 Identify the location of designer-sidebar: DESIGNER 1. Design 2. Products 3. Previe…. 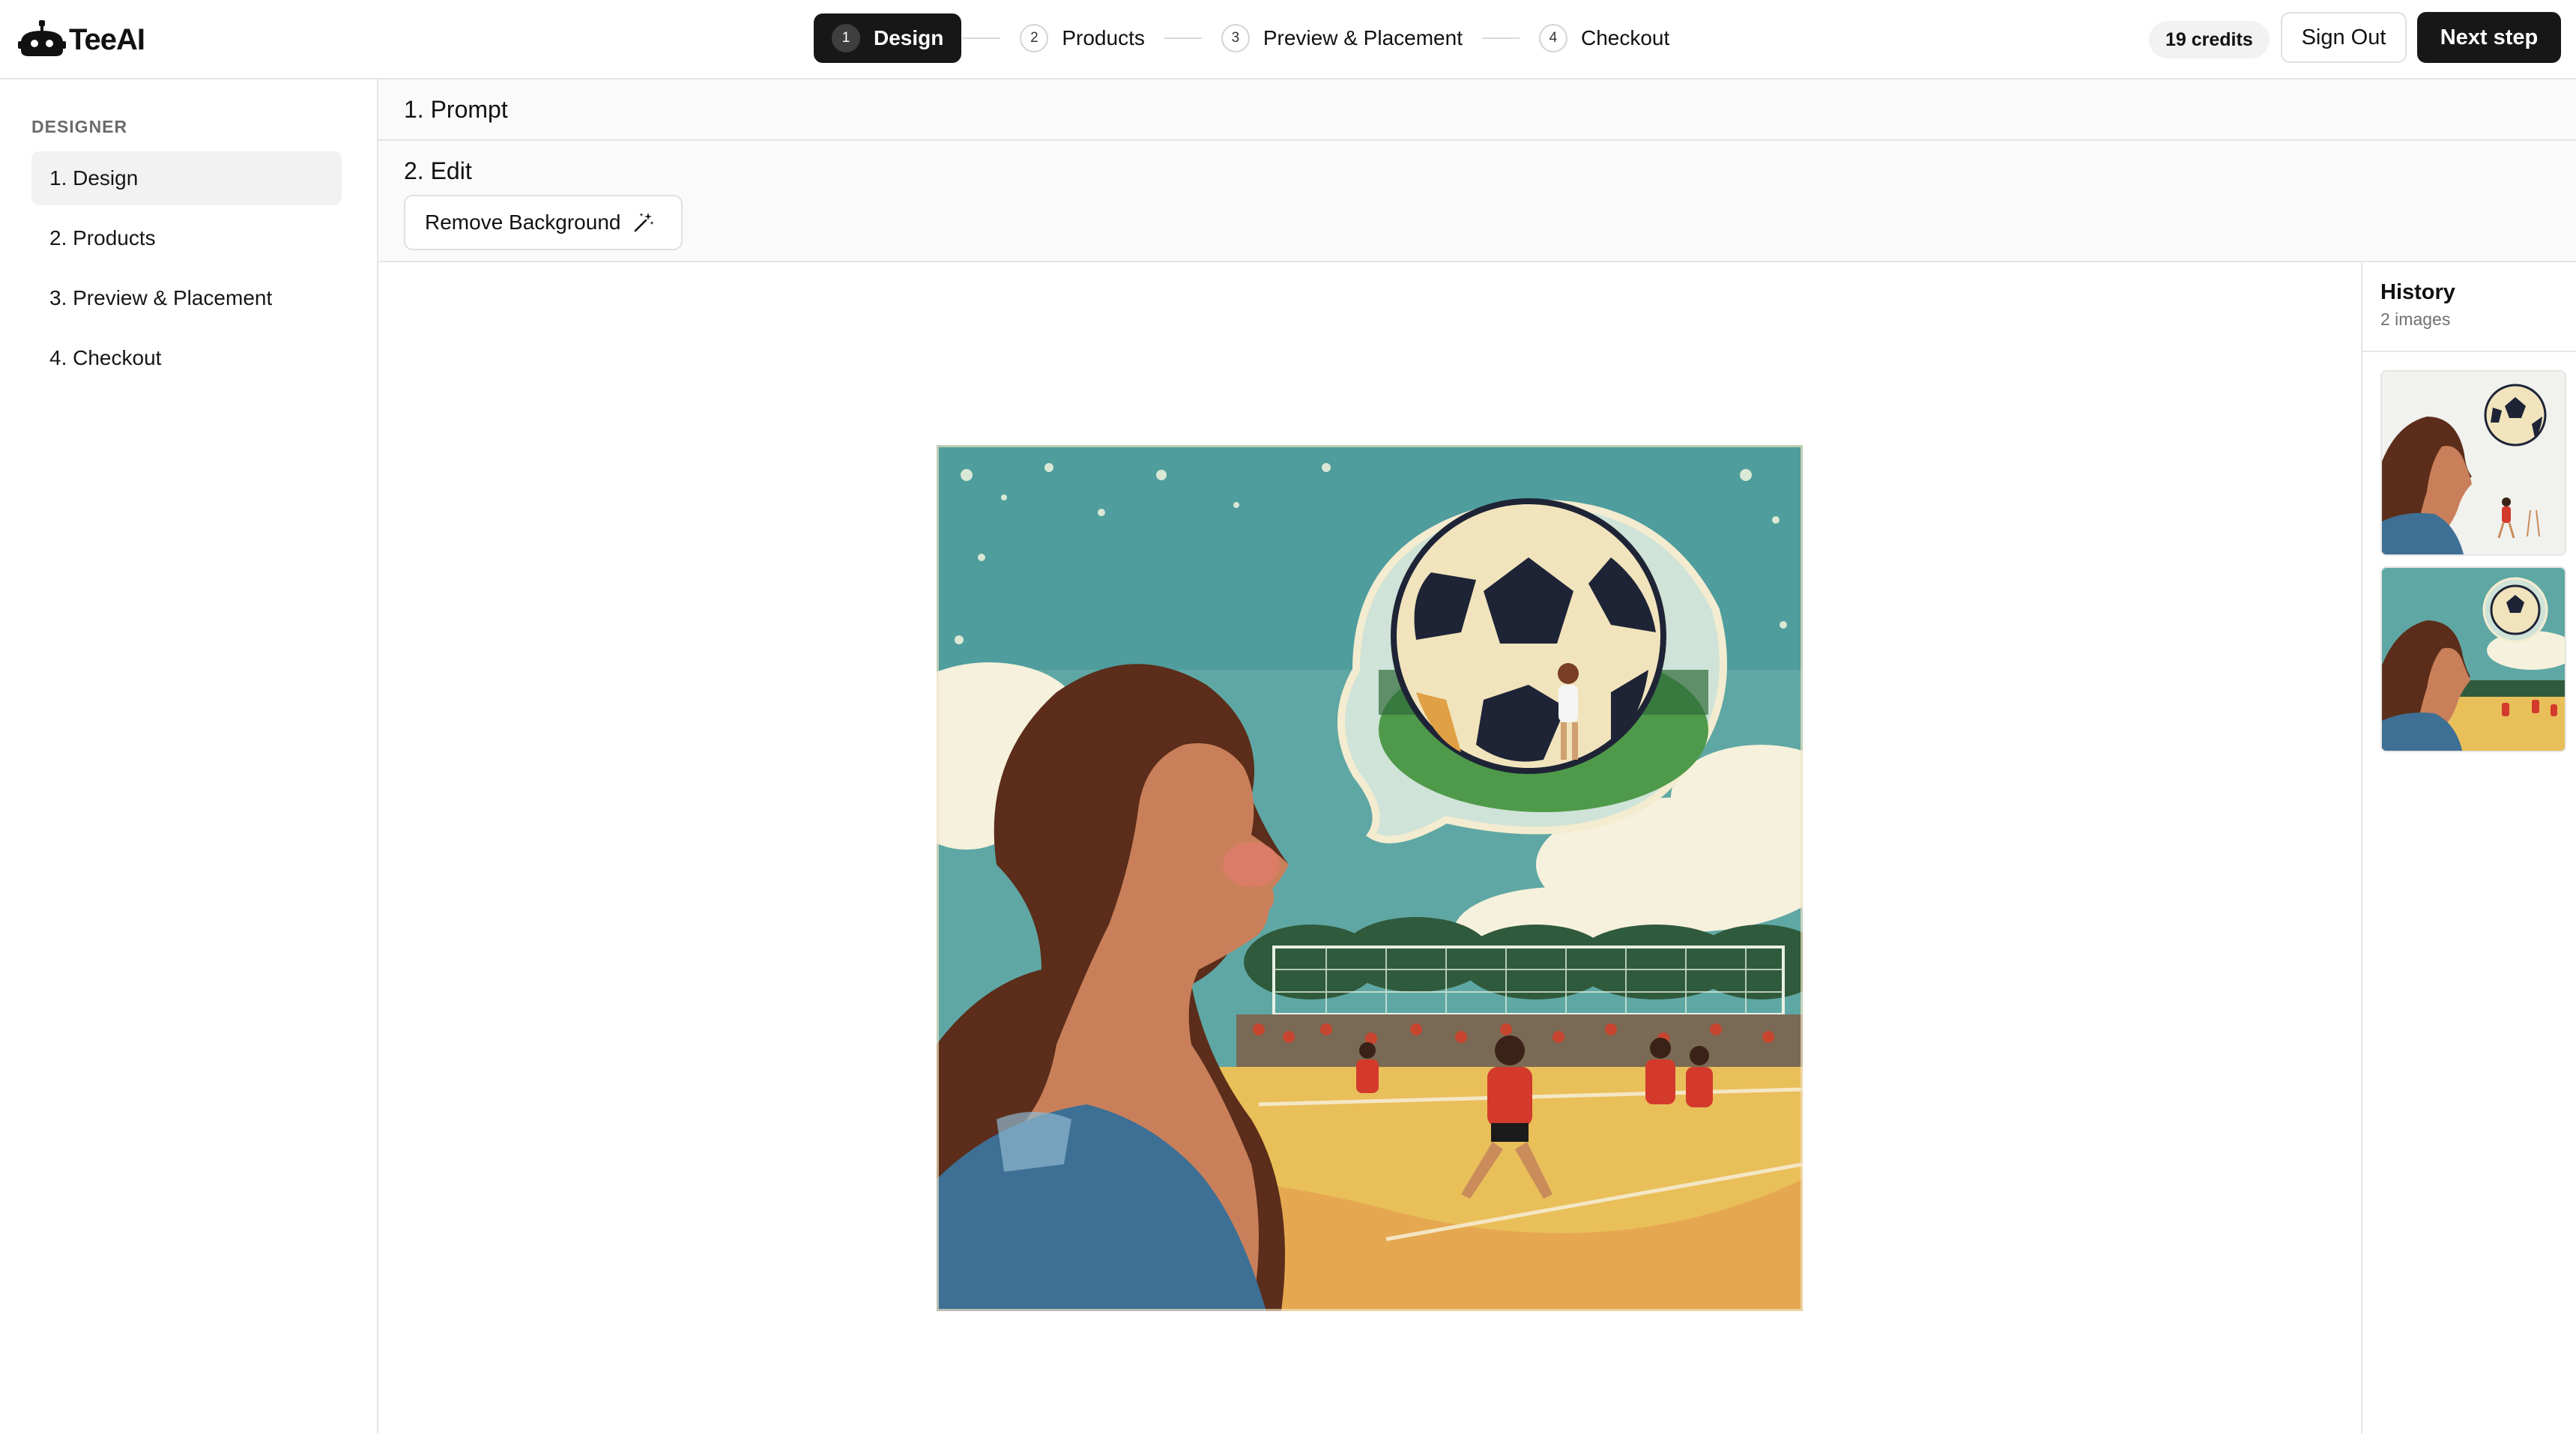
(189, 756).